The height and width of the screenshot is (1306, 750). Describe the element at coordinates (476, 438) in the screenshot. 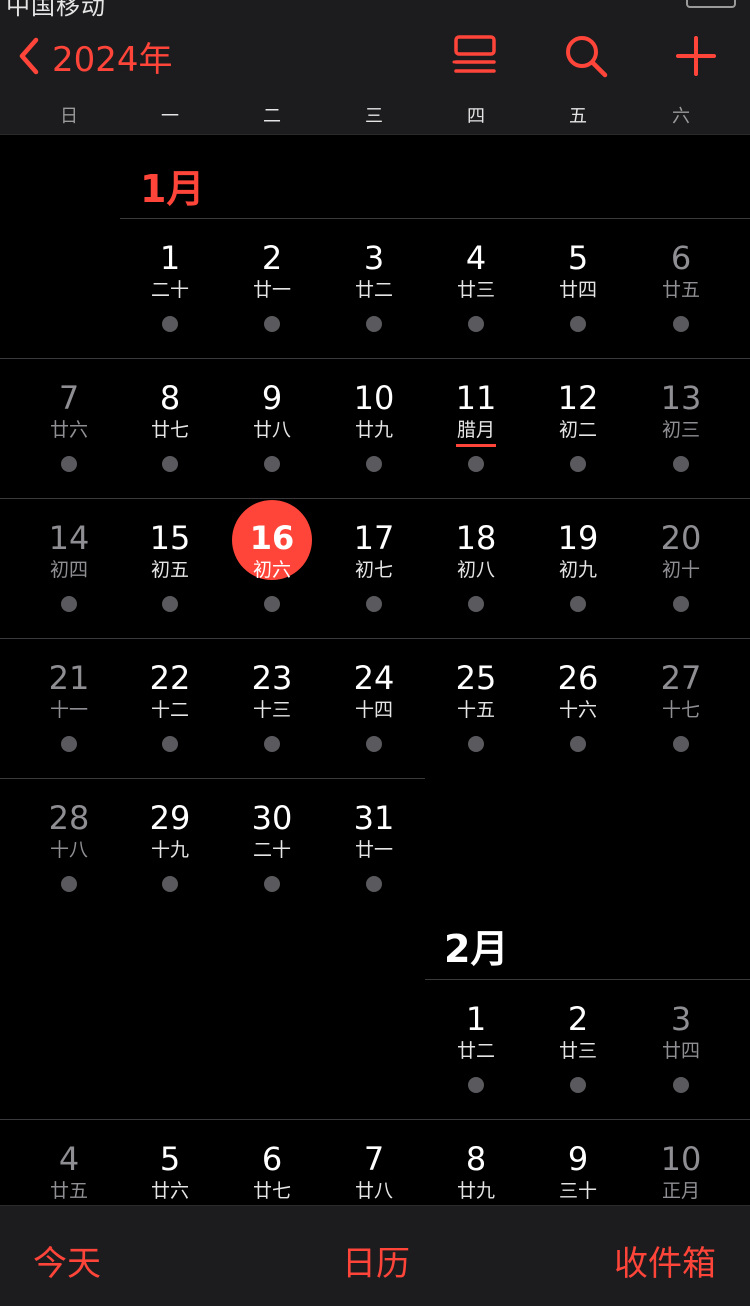

I see `day-cell-jan-11: 11 腊月` at that location.